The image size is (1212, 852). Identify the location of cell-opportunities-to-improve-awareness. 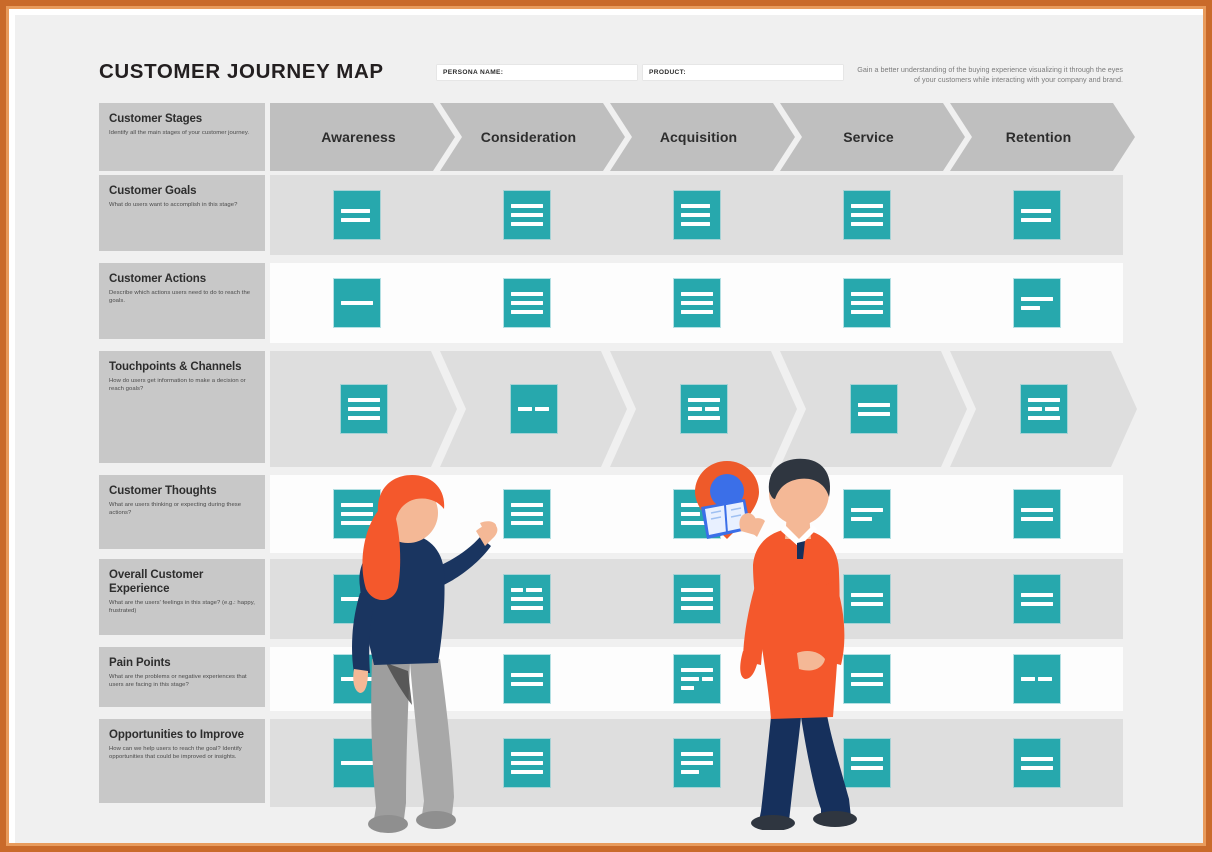
(356, 763).